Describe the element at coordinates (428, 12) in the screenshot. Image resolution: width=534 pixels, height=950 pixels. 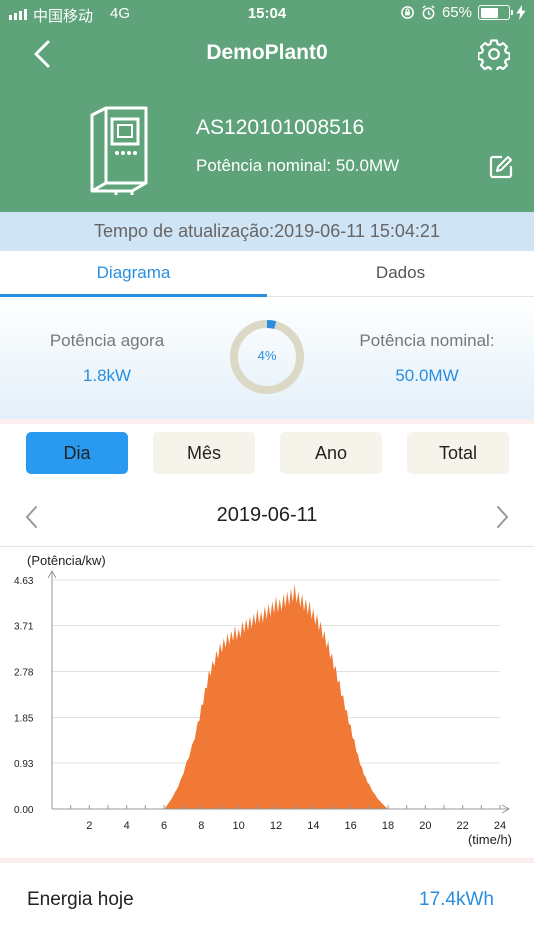
I see `alarm-icon` at that location.